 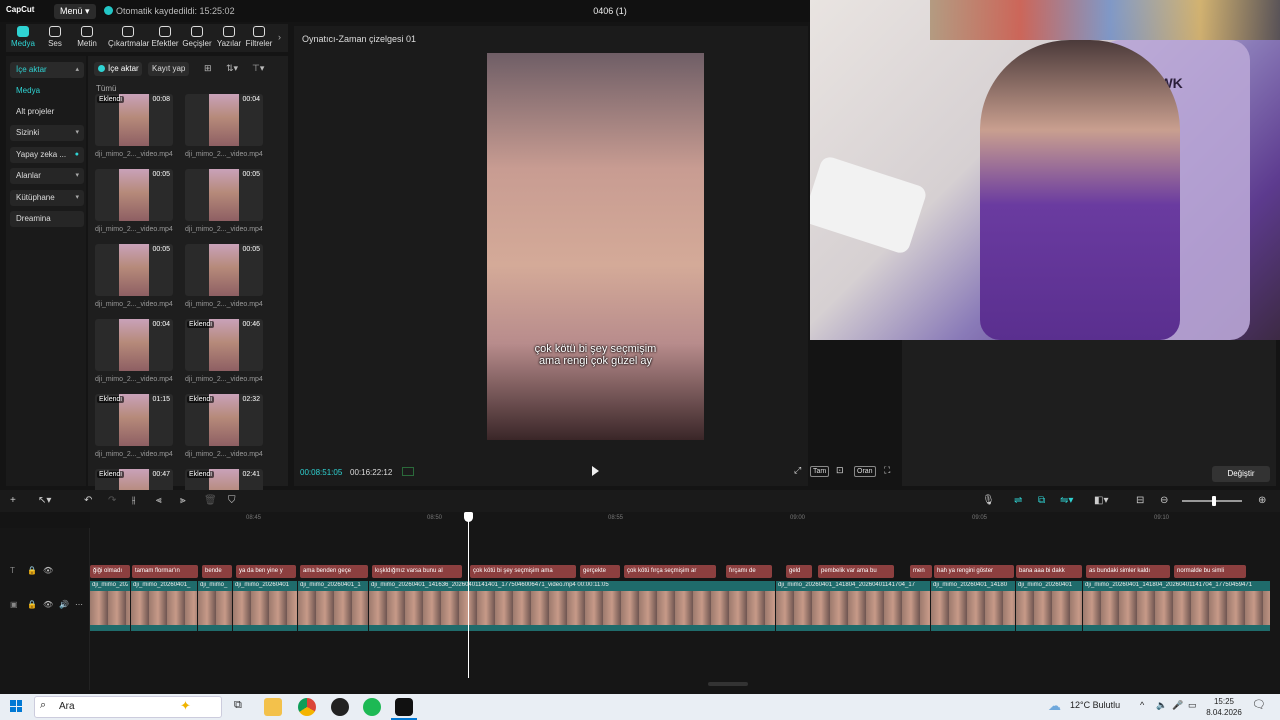 What do you see at coordinates (16, 706) in the screenshot?
I see `windows-start-icon` at bounding box center [16, 706].